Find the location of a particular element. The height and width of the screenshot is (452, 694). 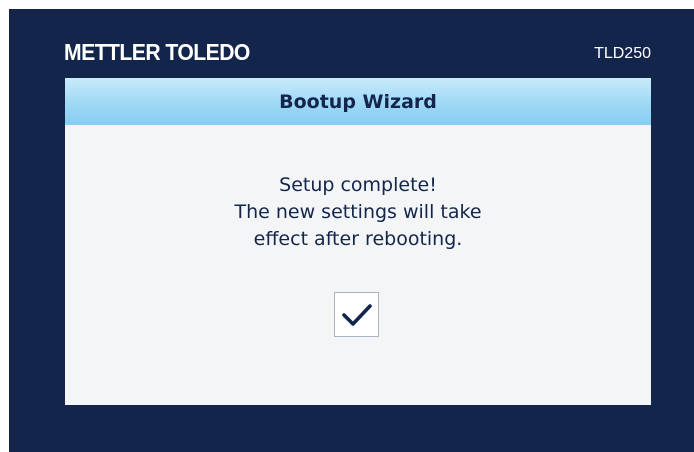

message-line: effect after rebooting. is located at coordinates (358, 239).